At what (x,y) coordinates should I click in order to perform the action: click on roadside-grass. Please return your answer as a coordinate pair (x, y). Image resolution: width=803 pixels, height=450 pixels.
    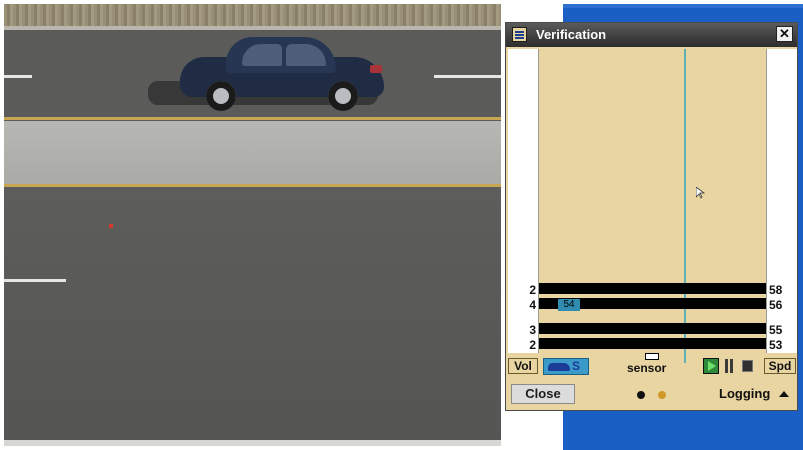
    Looking at the image, I should click on (252, 15).